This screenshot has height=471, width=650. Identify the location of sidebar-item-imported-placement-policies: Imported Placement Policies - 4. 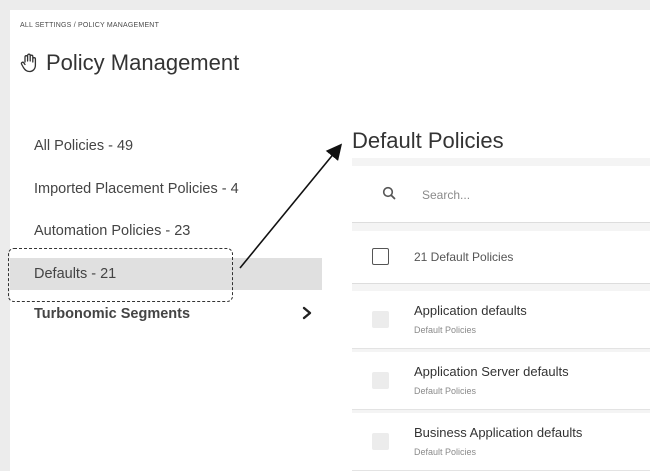
(136, 189).